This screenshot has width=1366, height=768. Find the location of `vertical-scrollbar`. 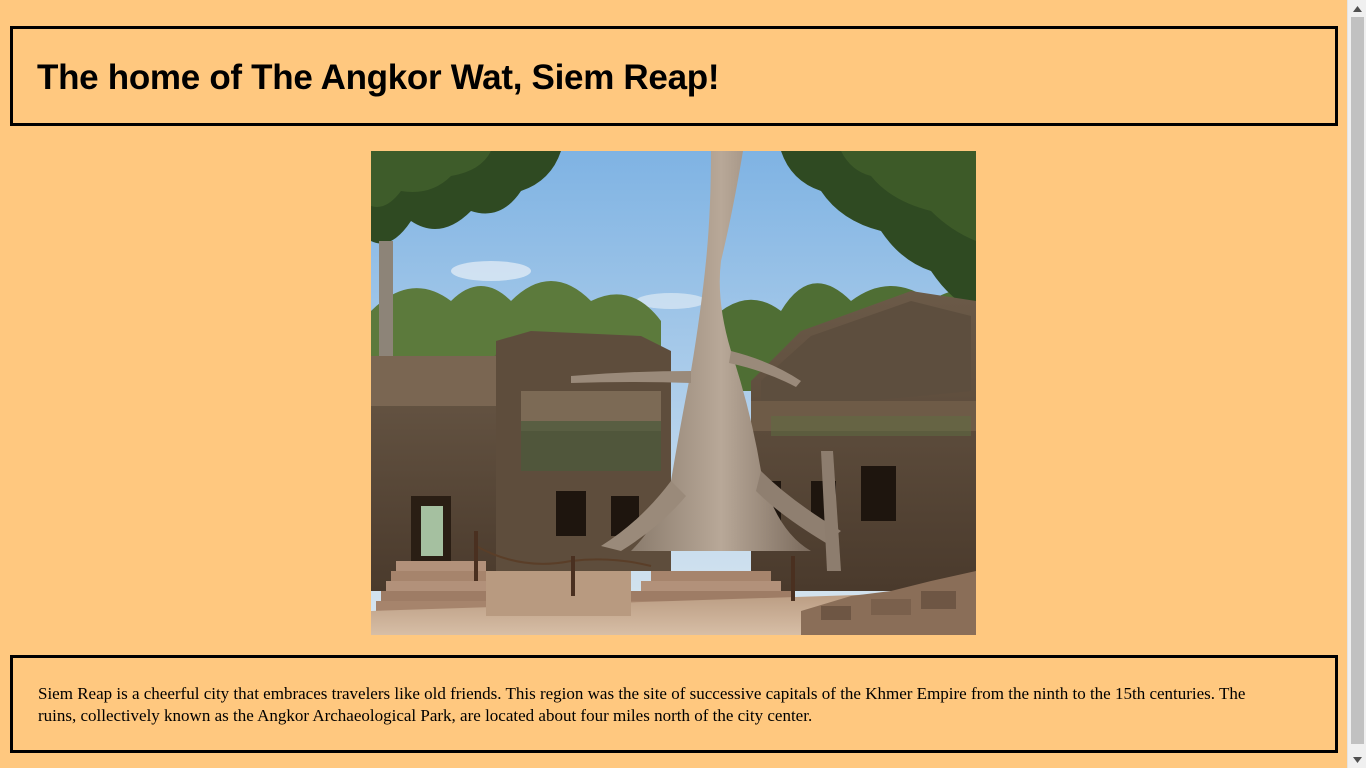

vertical-scrollbar is located at coordinates (1356, 384).